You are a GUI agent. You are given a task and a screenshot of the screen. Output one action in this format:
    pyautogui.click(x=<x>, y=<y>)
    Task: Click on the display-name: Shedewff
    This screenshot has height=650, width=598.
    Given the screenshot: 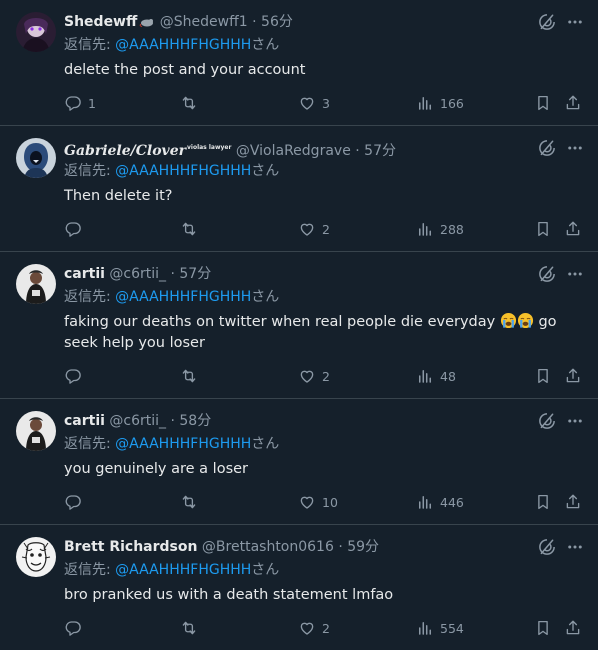 What is the action you would take?
    pyautogui.click(x=100, y=22)
    